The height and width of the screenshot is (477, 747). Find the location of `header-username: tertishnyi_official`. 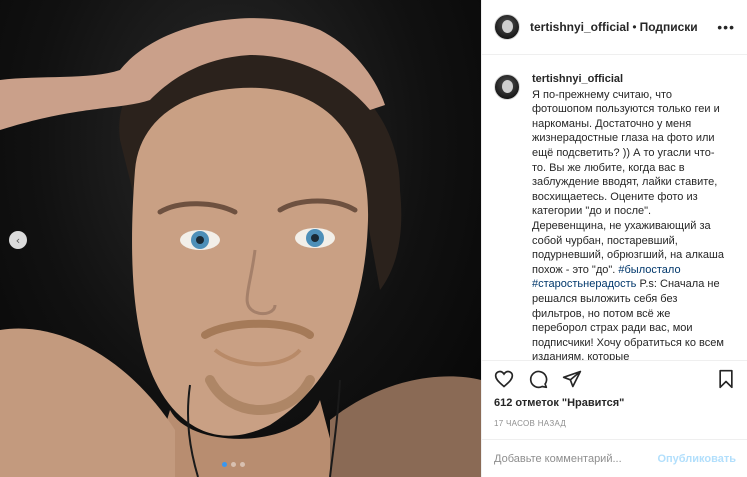

header-username: tertishnyi_official is located at coordinates (579, 27).